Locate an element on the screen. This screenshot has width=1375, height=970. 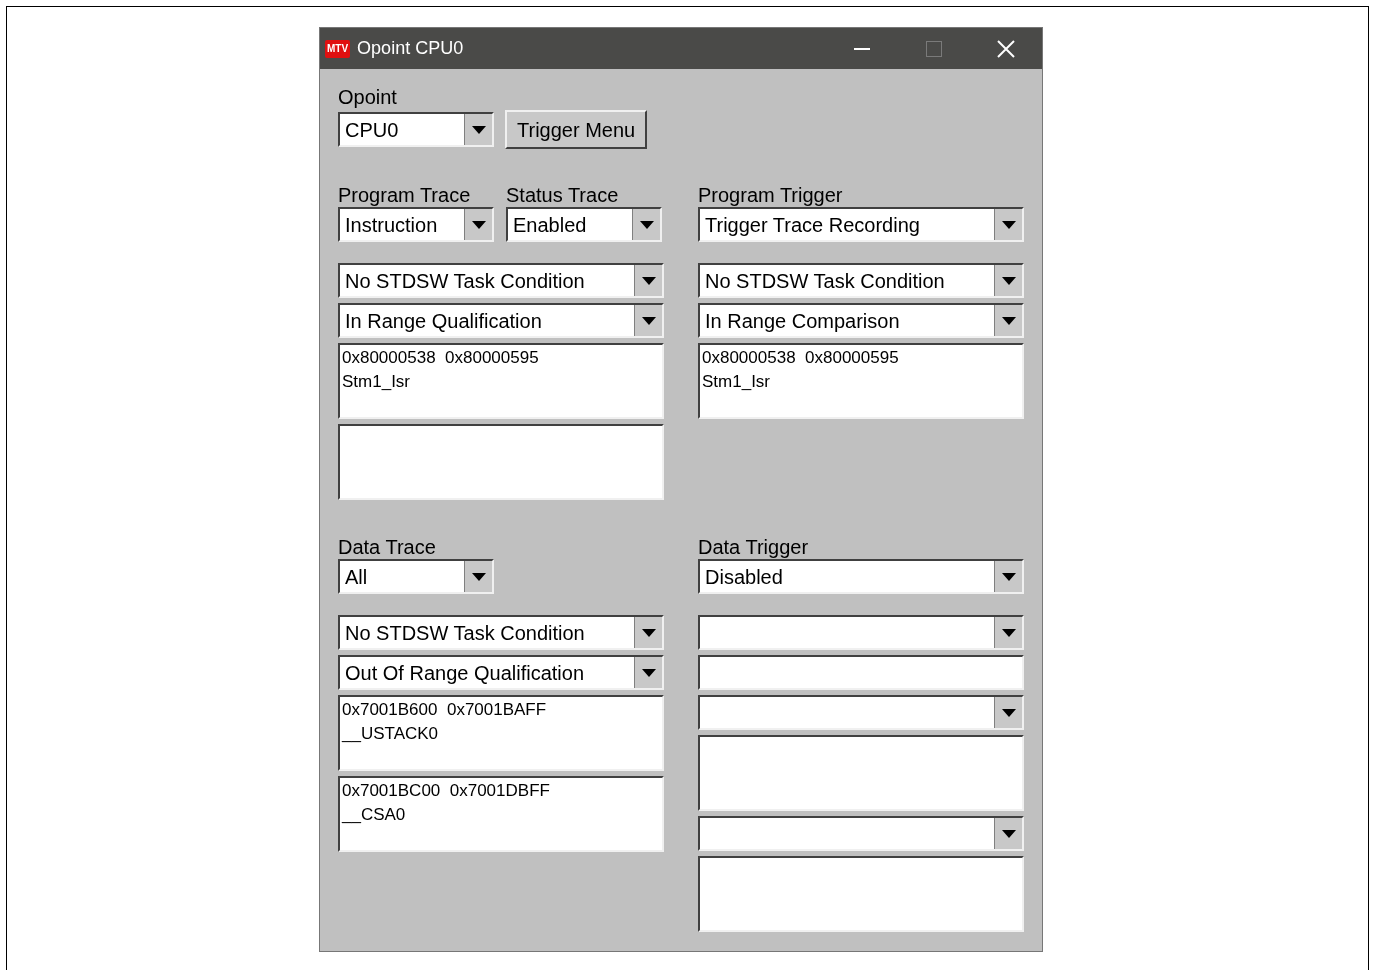
list-box: 0x7001BC00 0x7001DBFF __CSA0 is located at coordinates (501, 814).